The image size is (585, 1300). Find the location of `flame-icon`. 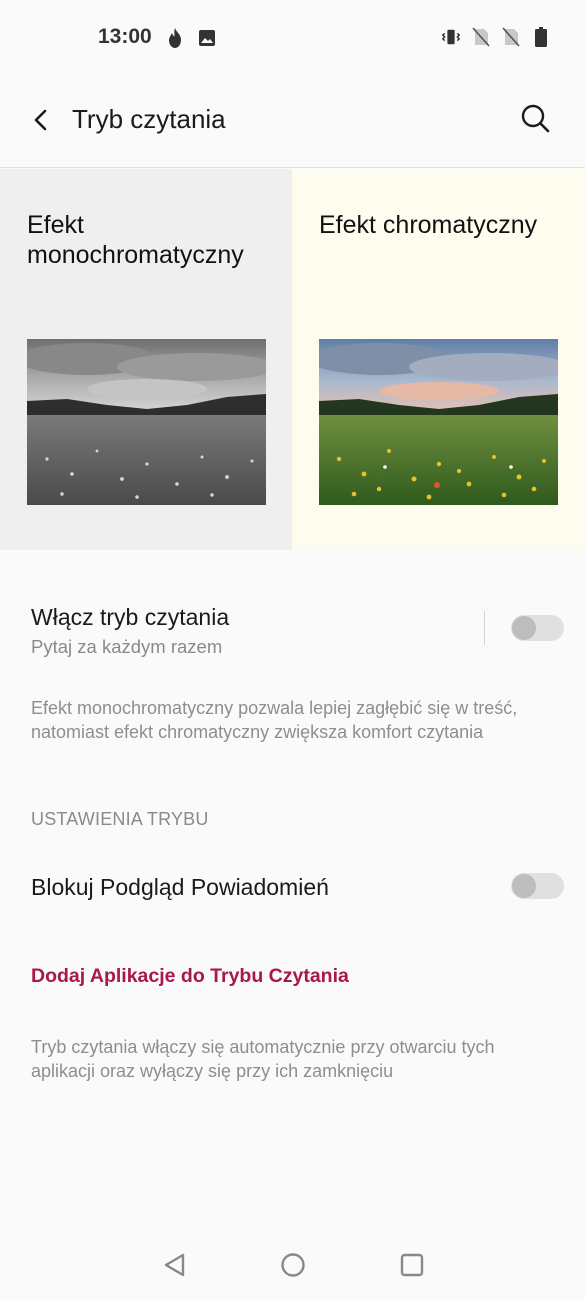

flame-icon is located at coordinates (175, 38).